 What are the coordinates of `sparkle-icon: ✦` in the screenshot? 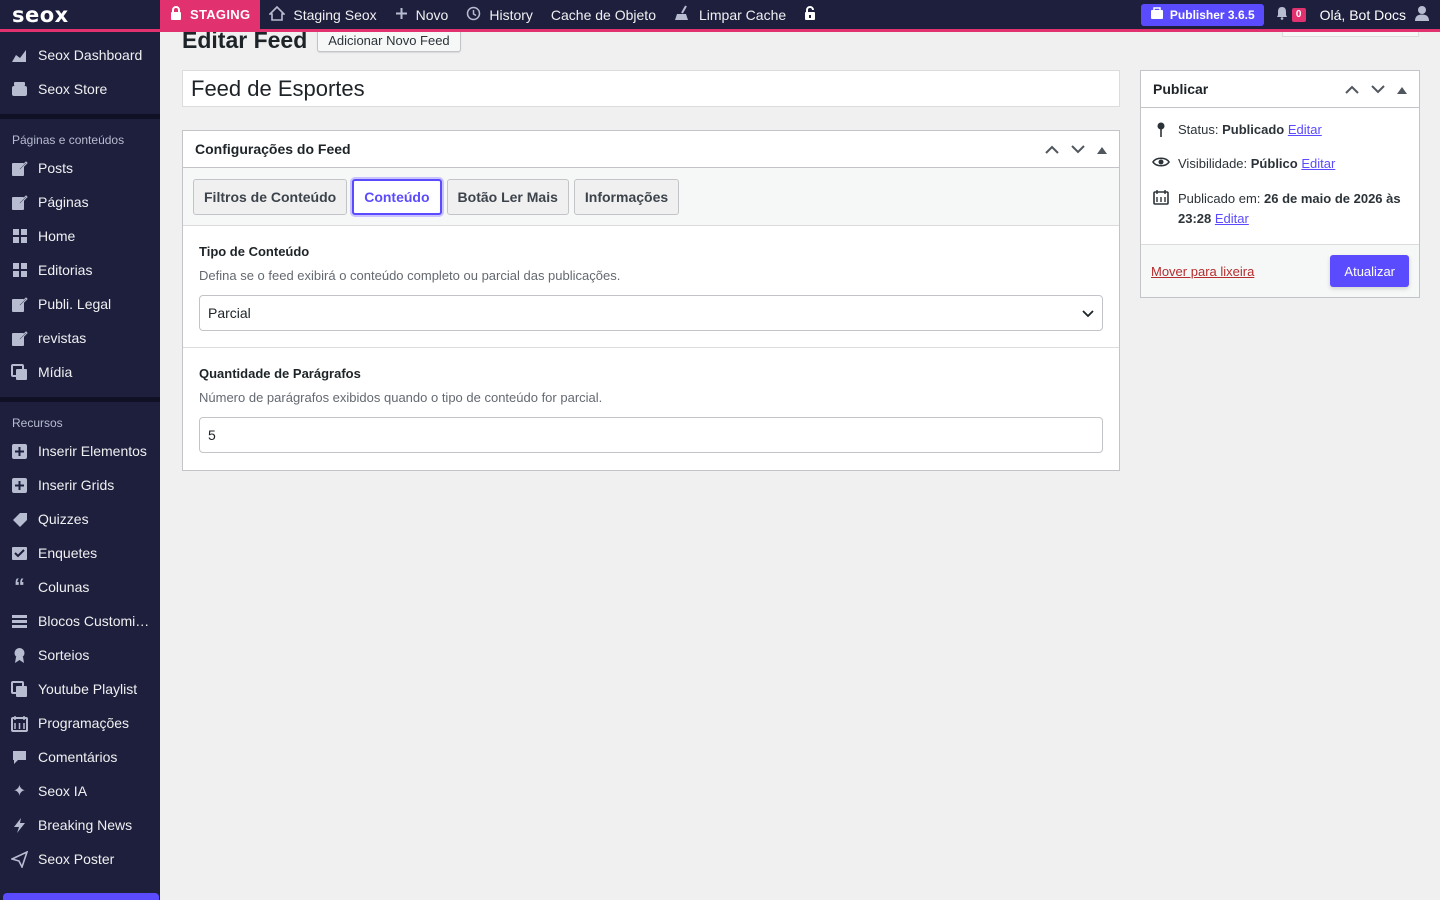 It's located at (19, 791).